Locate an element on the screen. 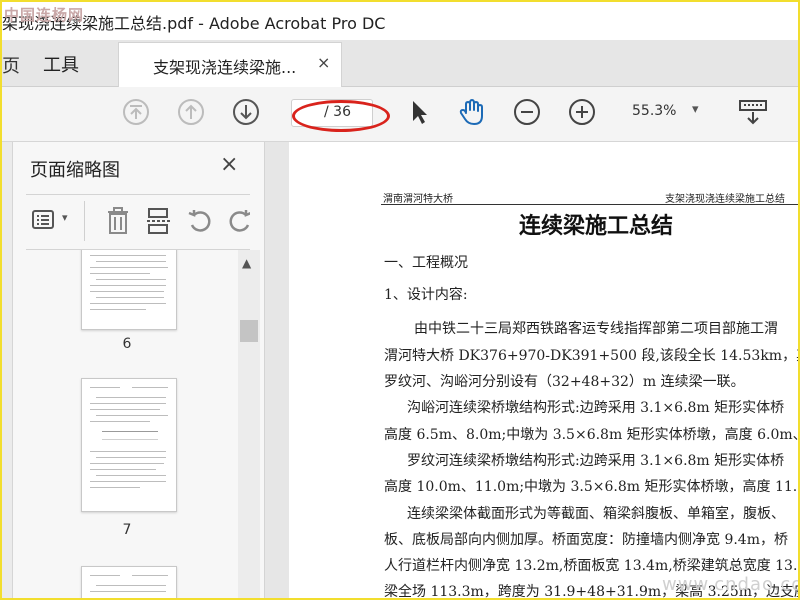  page-header-right: 支架浇现浇连续梁施工总结 is located at coordinates (725, 199).